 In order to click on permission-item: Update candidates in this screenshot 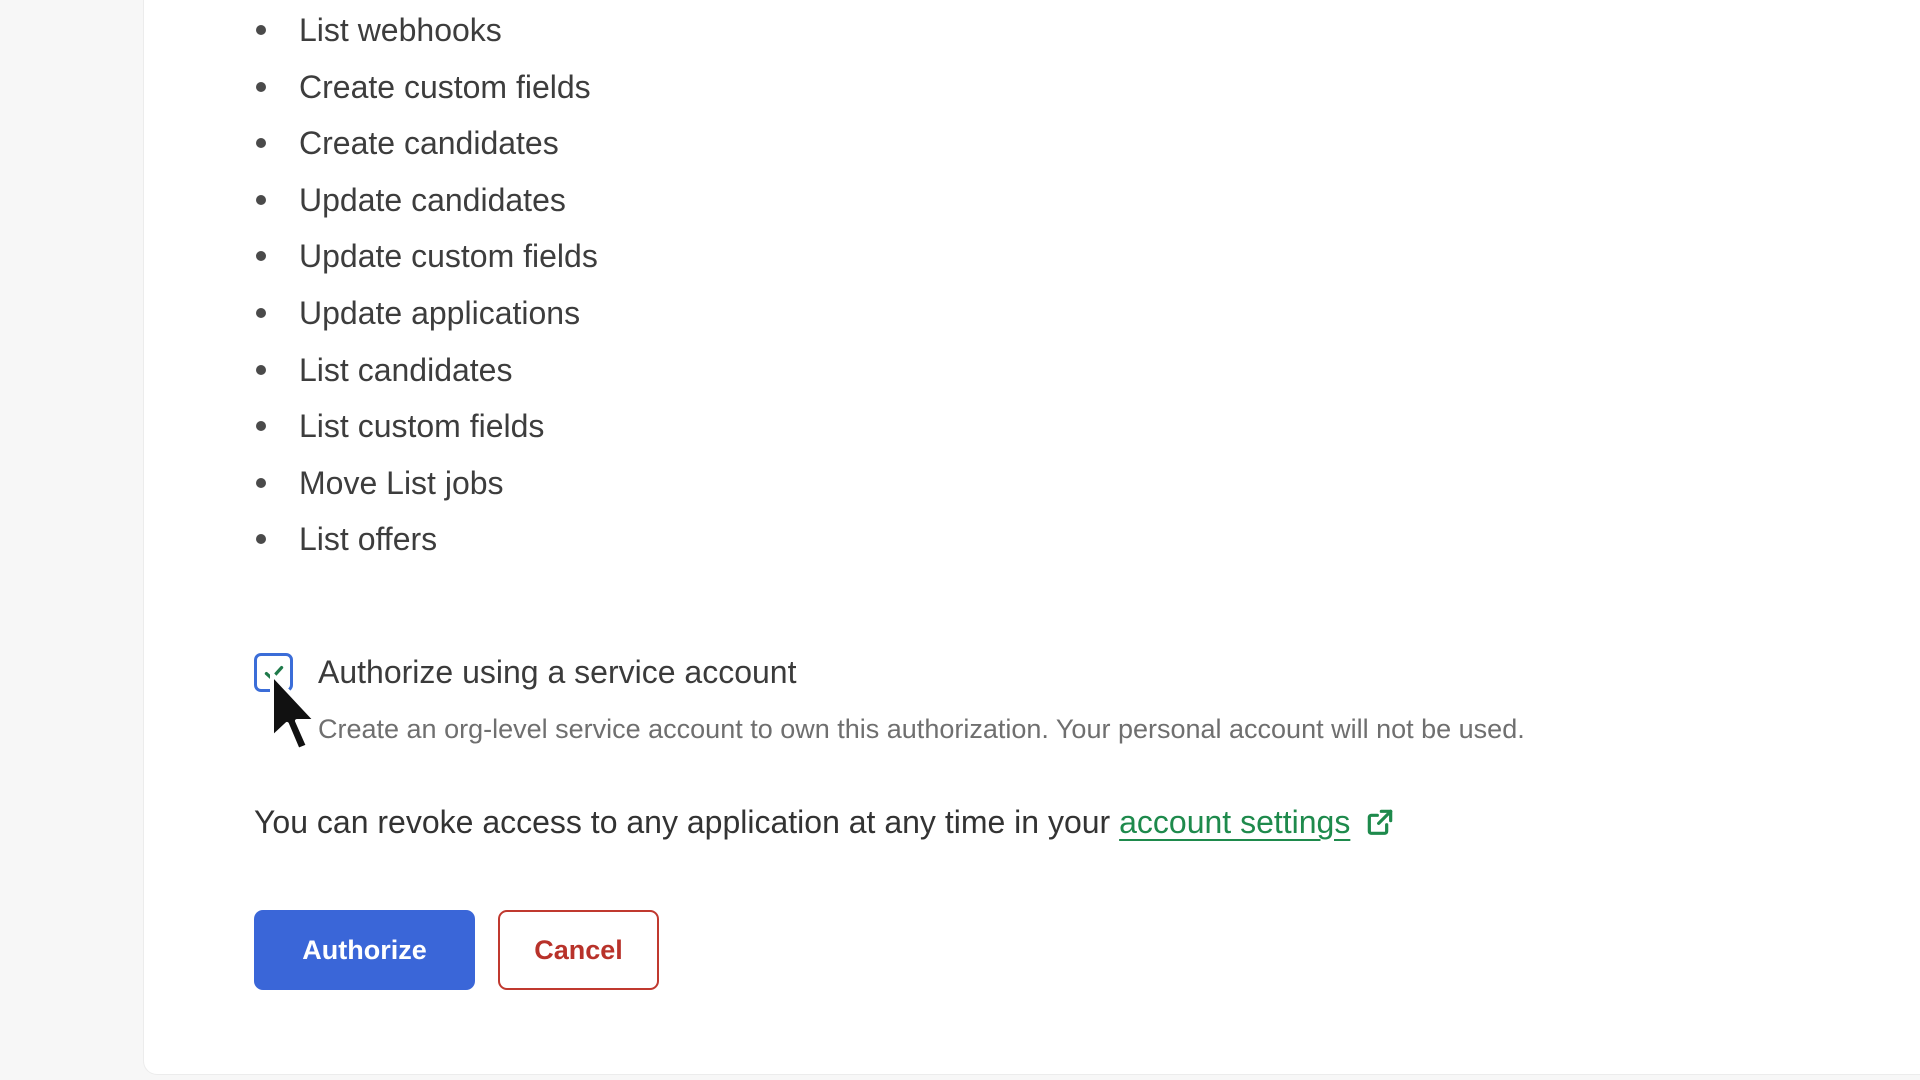, I will do `click(426, 208)`.